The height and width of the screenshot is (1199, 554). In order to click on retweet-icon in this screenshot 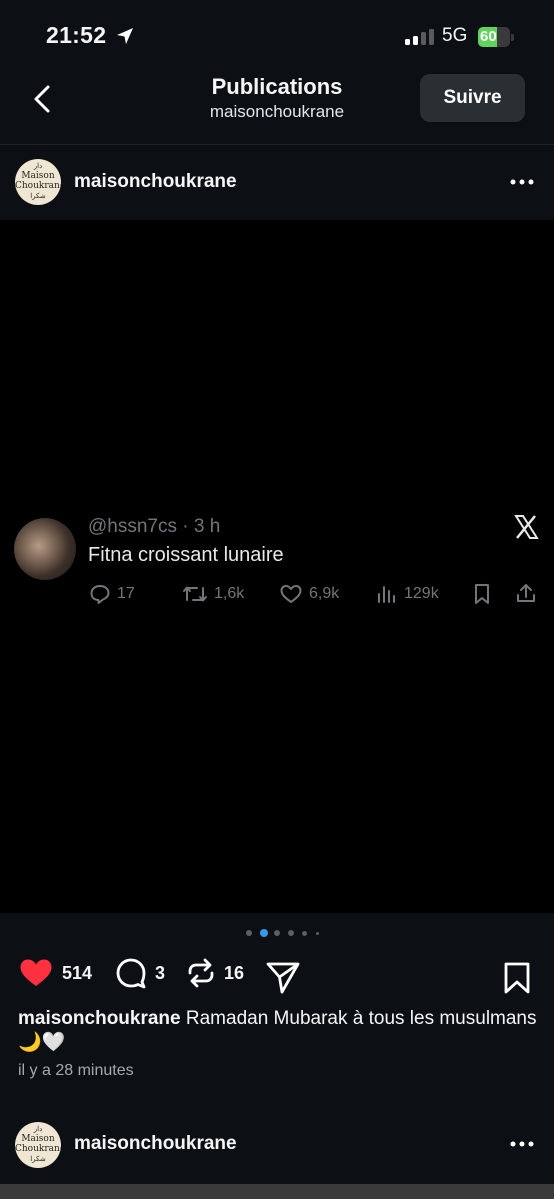, I will do `click(195, 594)`.